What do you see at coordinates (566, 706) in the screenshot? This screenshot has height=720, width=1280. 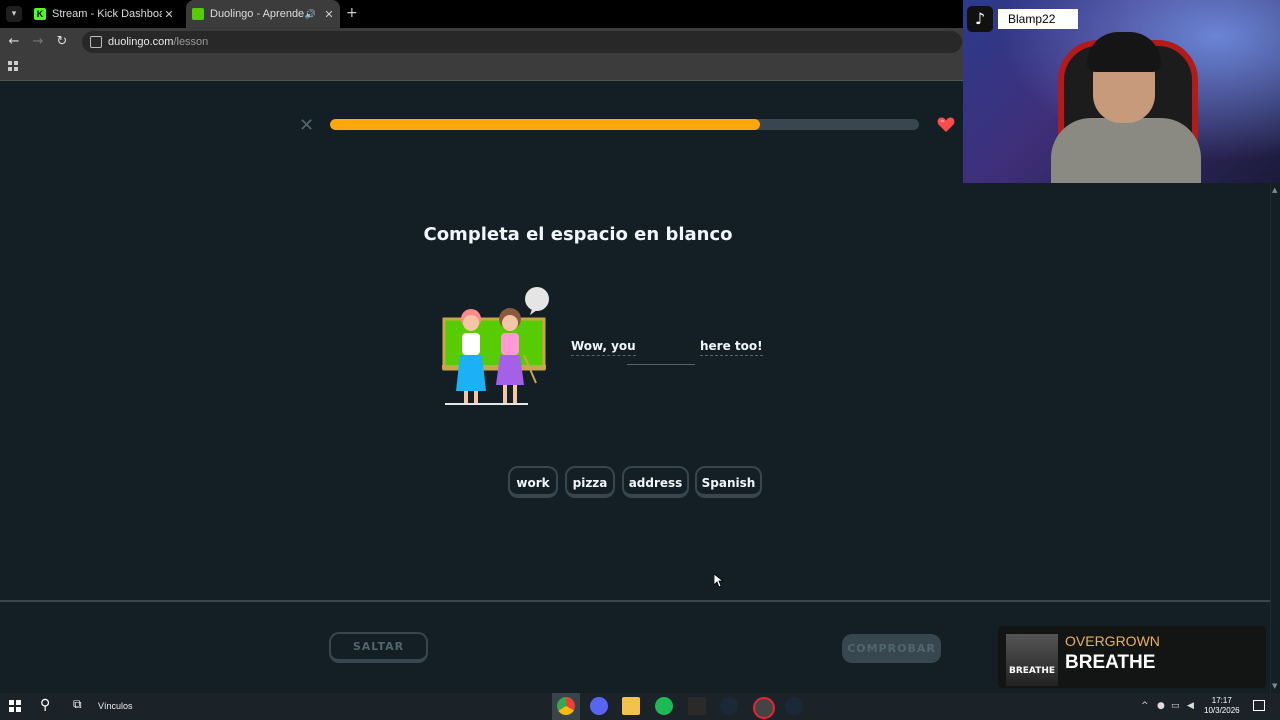 I see `chrome-icon` at bounding box center [566, 706].